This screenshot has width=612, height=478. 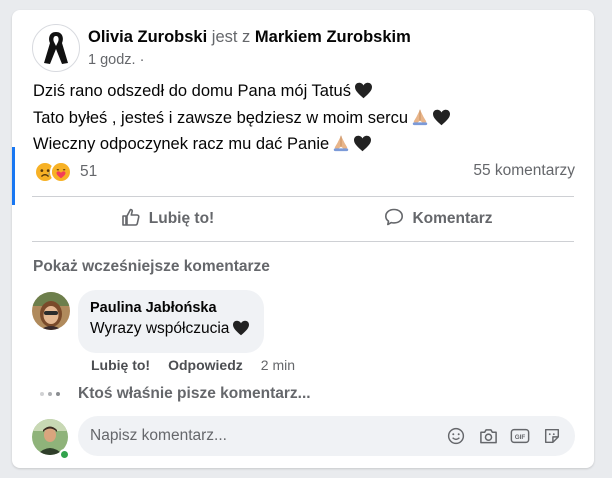 I want to click on with-text: jest z, so click(x=231, y=37).